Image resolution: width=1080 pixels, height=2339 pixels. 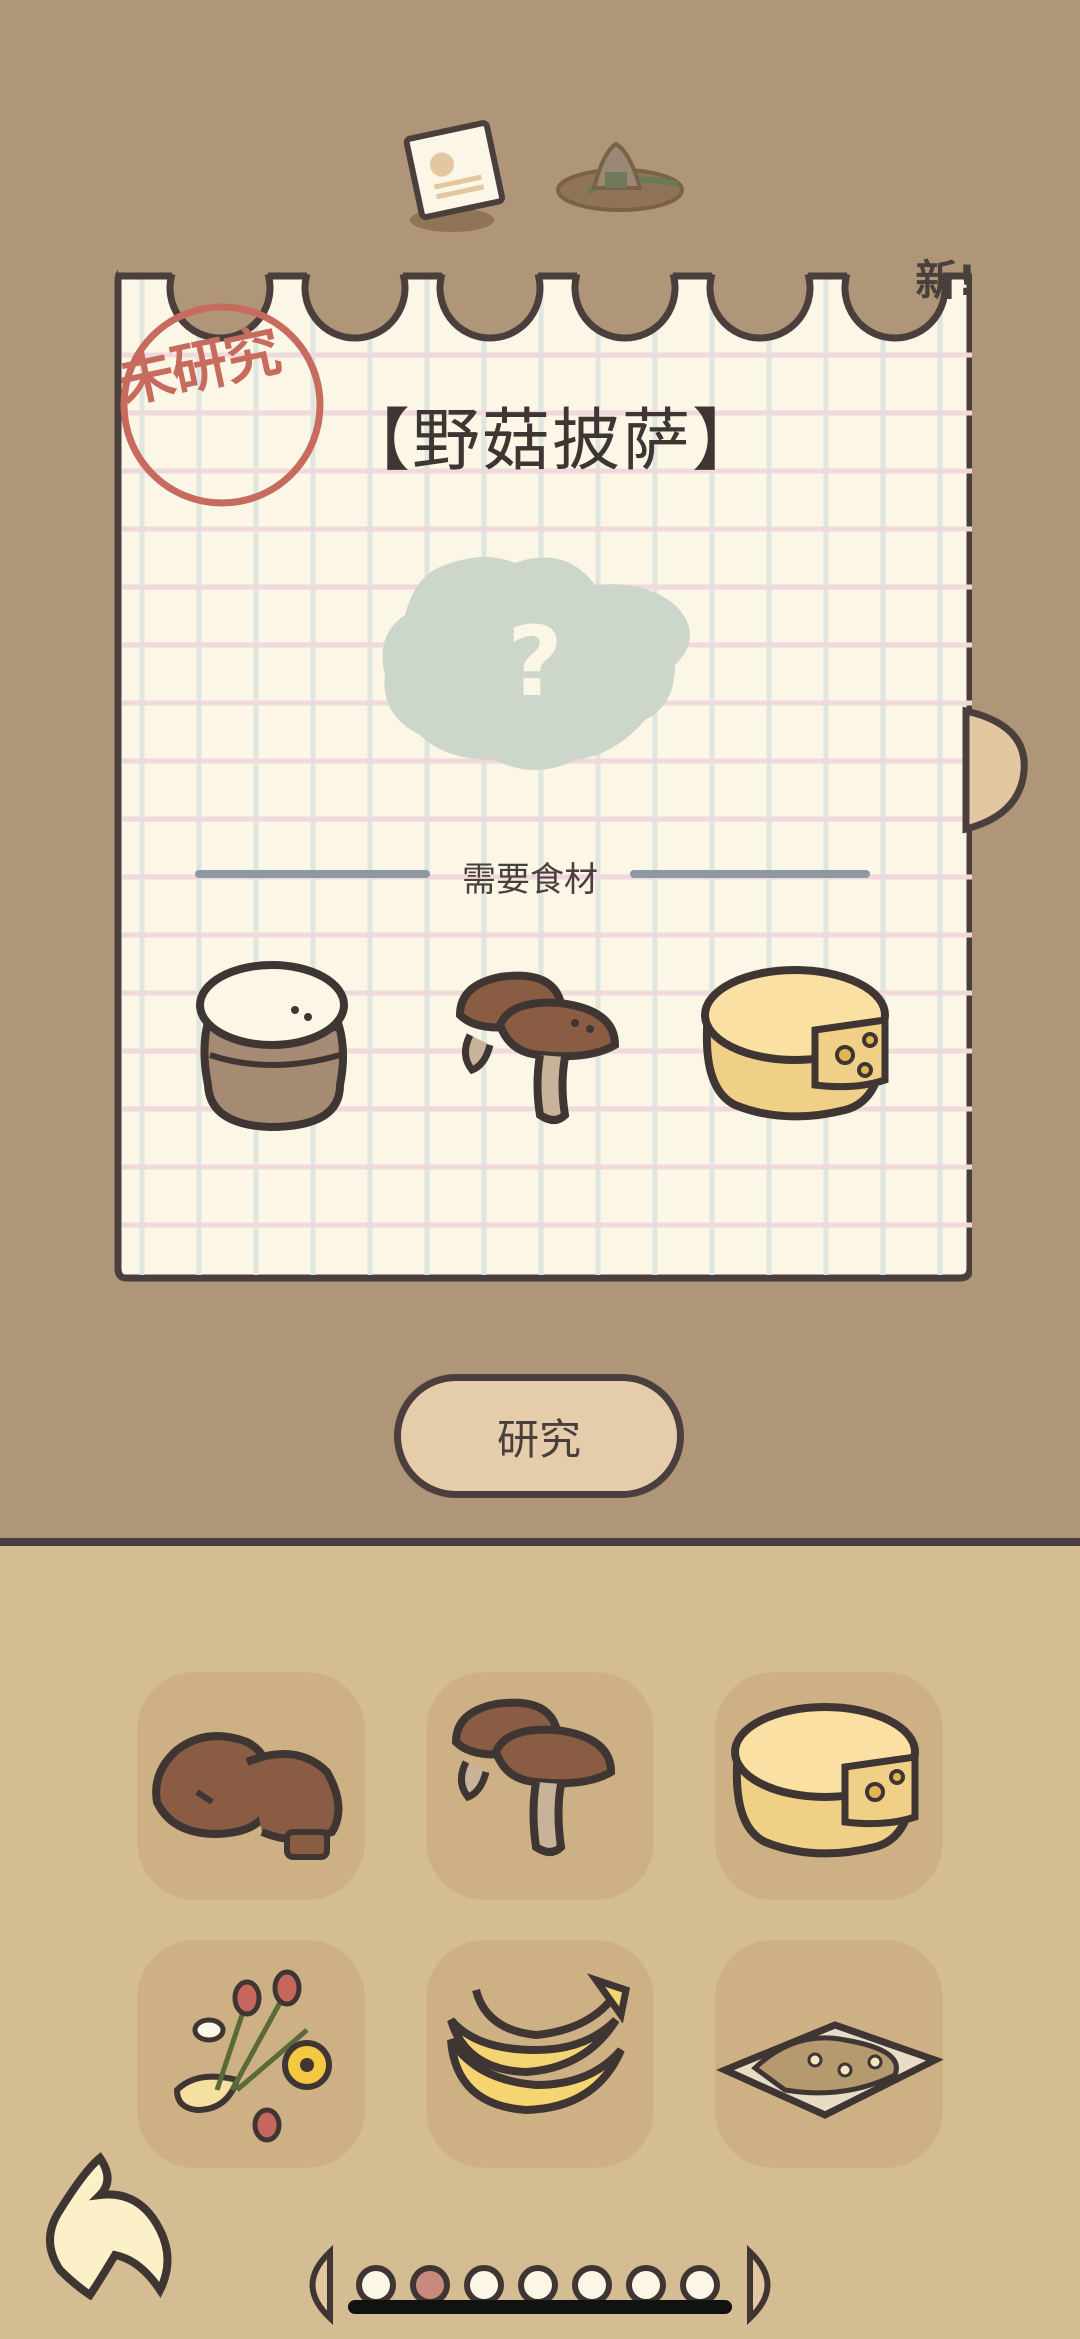 What do you see at coordinates (247, 1796) in the screenshot?
I see `chocolate-icon` at bounding box center [247, 1796].